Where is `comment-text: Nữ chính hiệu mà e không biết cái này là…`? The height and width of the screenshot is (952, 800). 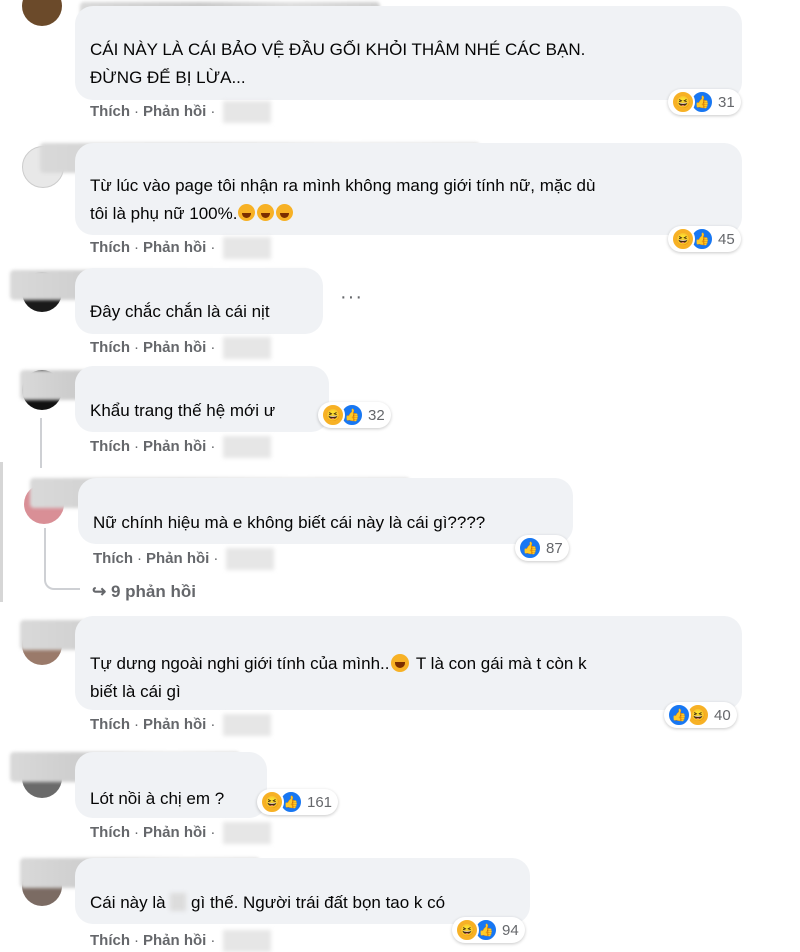
comment-text: Nữ chính hiệu mà e không biết cái này là… is located at coordinates (289, 522).